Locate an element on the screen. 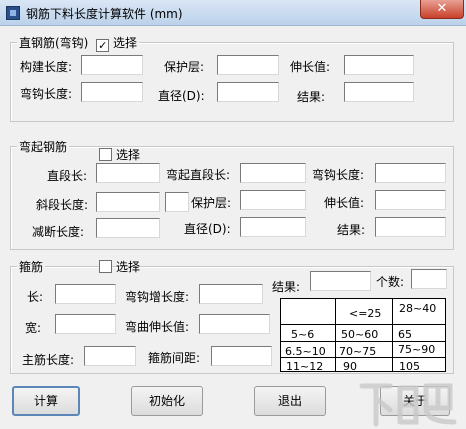 The width and height of the screenshot is (466, 429). main-bar-length-label: 主筋长度: is located at coordinates (48, 360).